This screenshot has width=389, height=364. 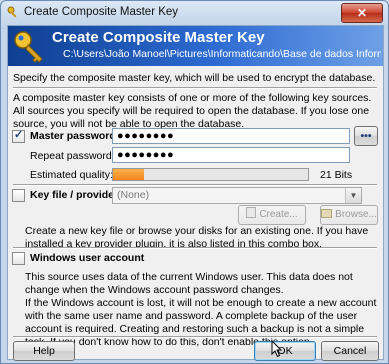 I want to click on repeat-password-input: ●●●●●●●●, so click(x=231, y=155).